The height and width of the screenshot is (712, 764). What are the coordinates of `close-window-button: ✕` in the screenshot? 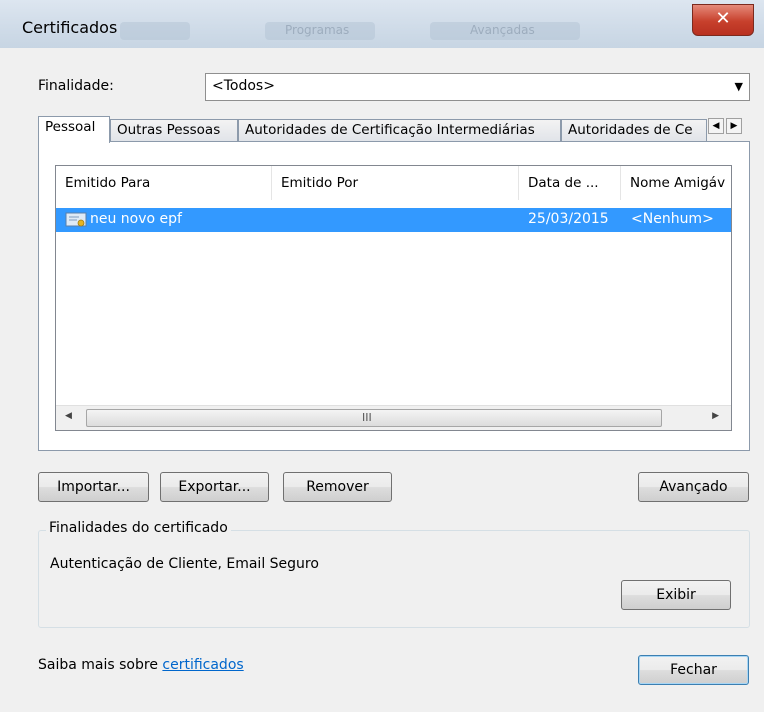 It's located at (723, 20).